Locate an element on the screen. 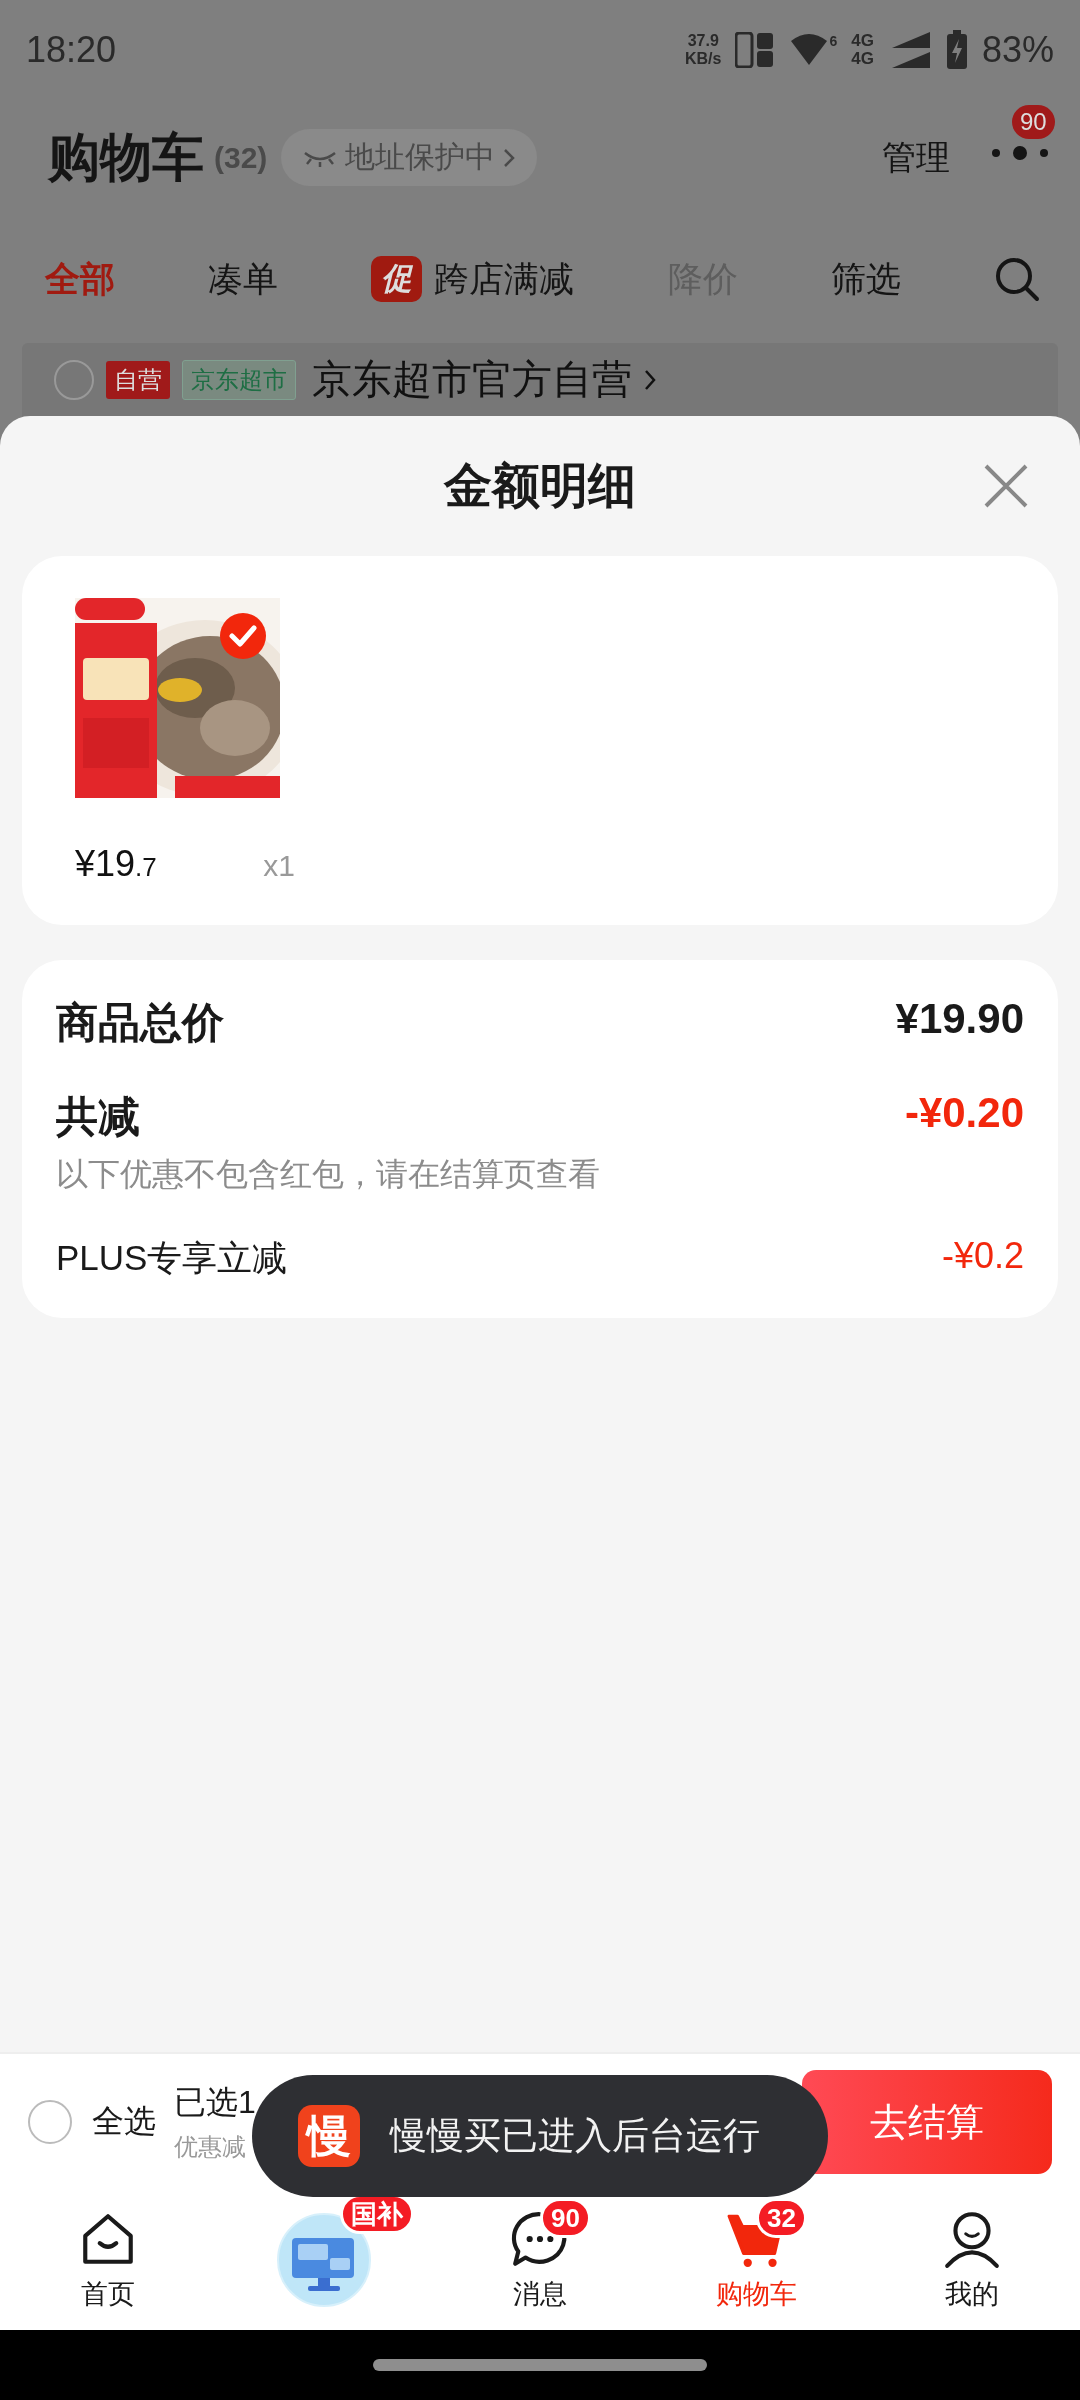 The width and height of the screenshot is (1080, 2400). summary-amount: ¥19.90 is located at coordinates (959, 1019).